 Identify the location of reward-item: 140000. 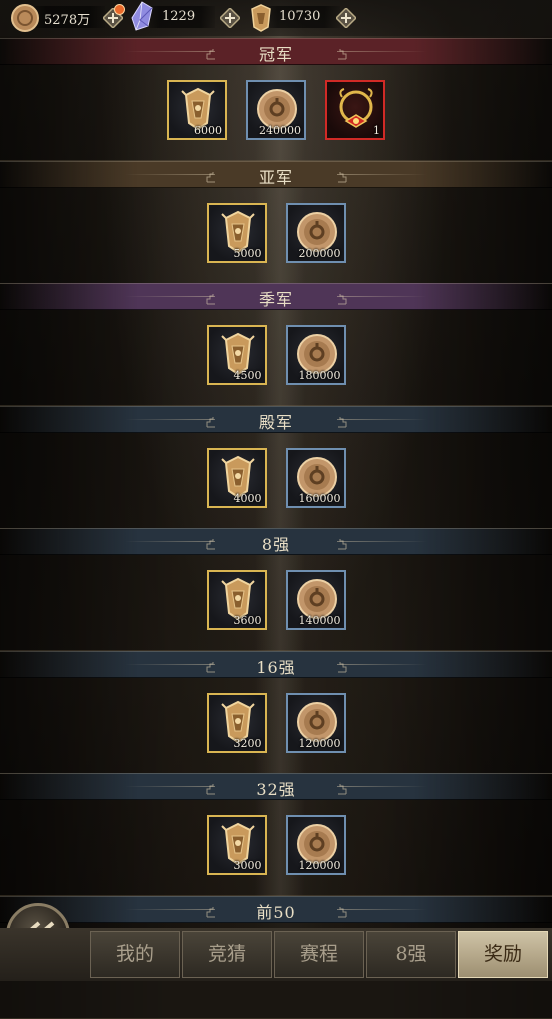
(315, 600).